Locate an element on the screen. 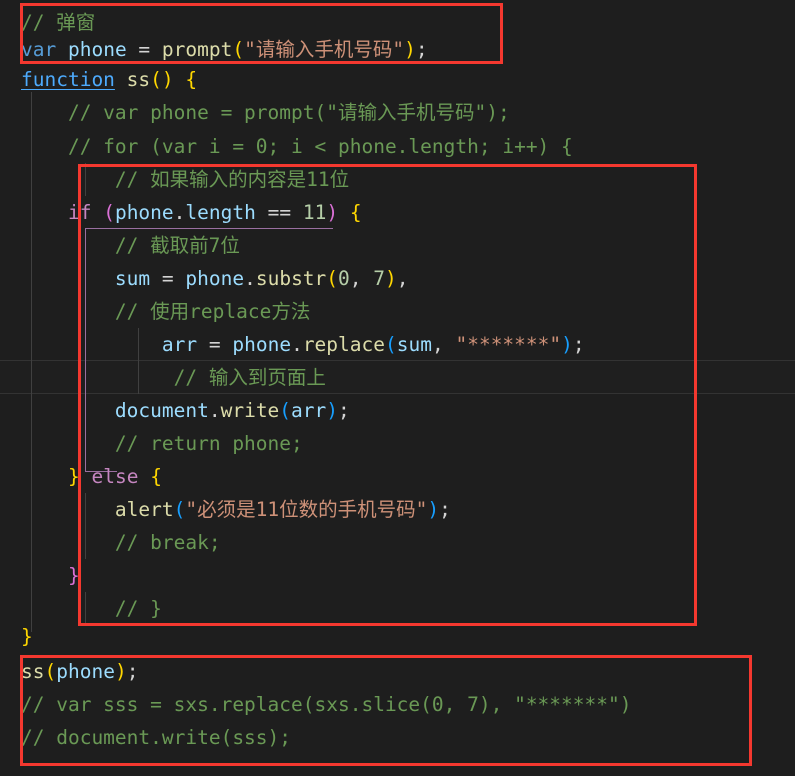 This screenshot has width=795, height=776. code-line-4: // var phone = prompt("请输入手机号码"); is located at coordinates (397, 112).